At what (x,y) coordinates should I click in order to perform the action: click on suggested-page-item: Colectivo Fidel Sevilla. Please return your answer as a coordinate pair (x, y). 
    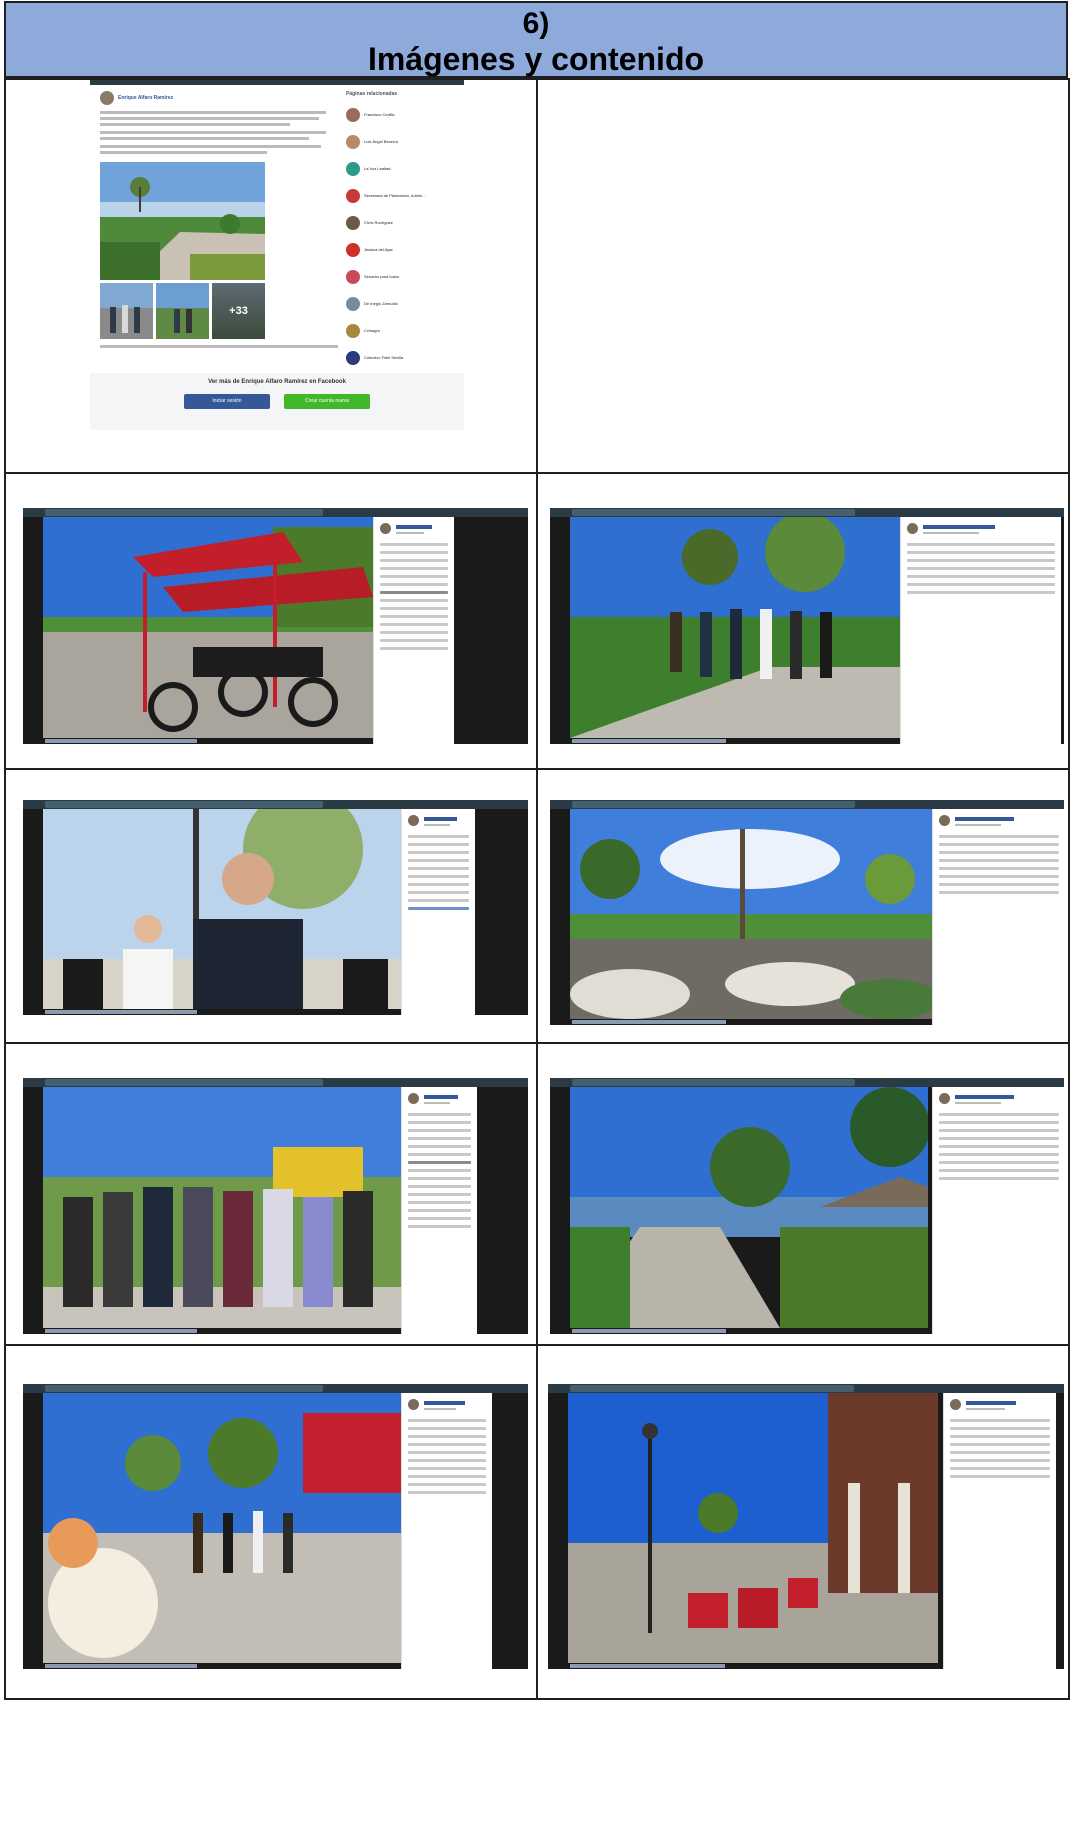
    Looking at the image, I should click on (401, 357).